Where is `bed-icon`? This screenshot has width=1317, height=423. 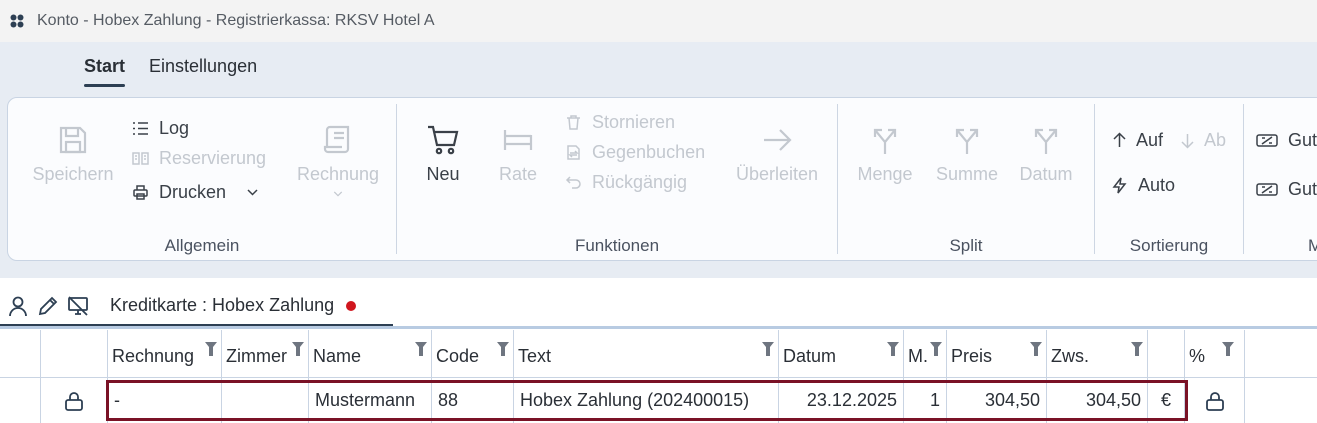 bed-icon is located at coordinates (518, 140).